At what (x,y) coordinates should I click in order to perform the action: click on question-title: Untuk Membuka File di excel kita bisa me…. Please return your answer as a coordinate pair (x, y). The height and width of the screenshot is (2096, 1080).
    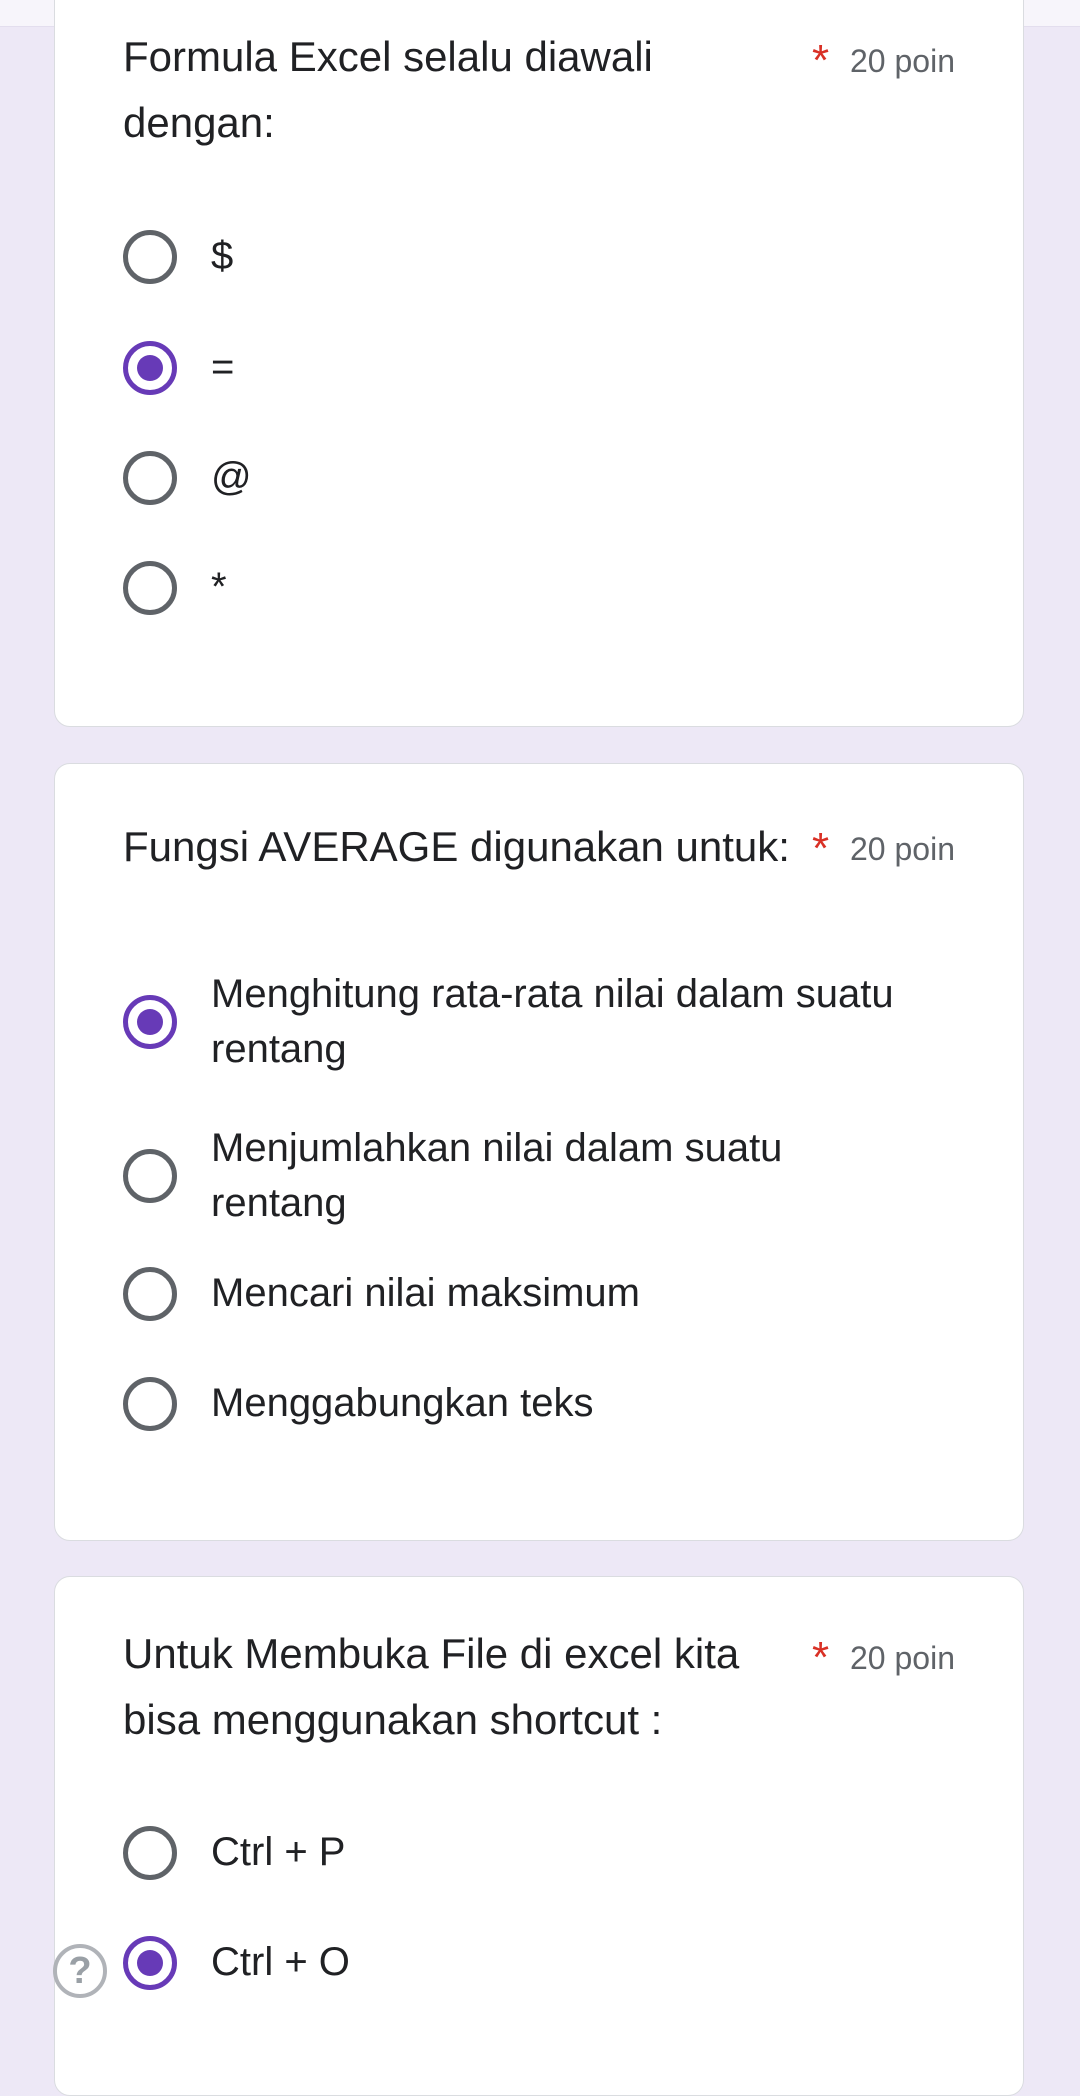
    Looking at the image, I should click on (431, 1686).